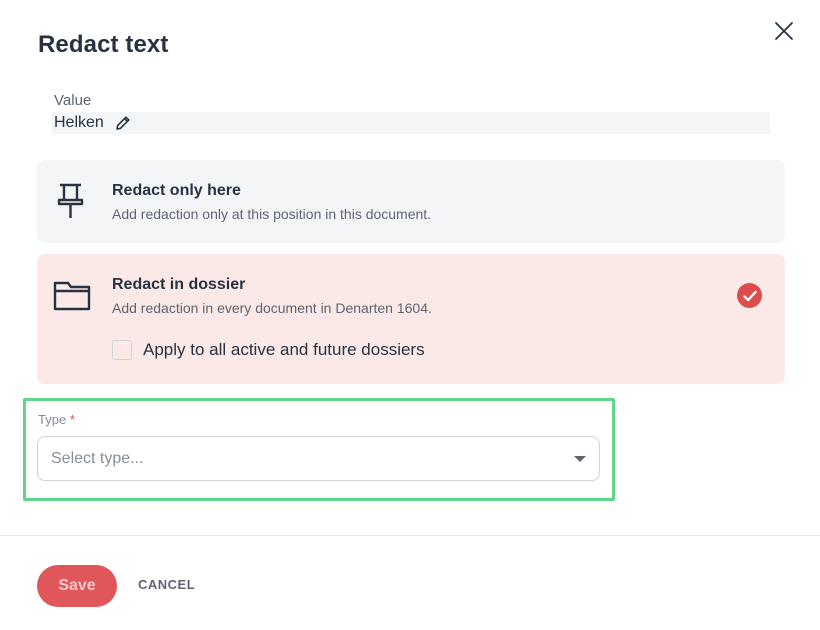 The height and width of the screenshot is (630, 820). Describe the element at coordinates (72, 296) in the screenshot. I see `folder-icon` at that location.